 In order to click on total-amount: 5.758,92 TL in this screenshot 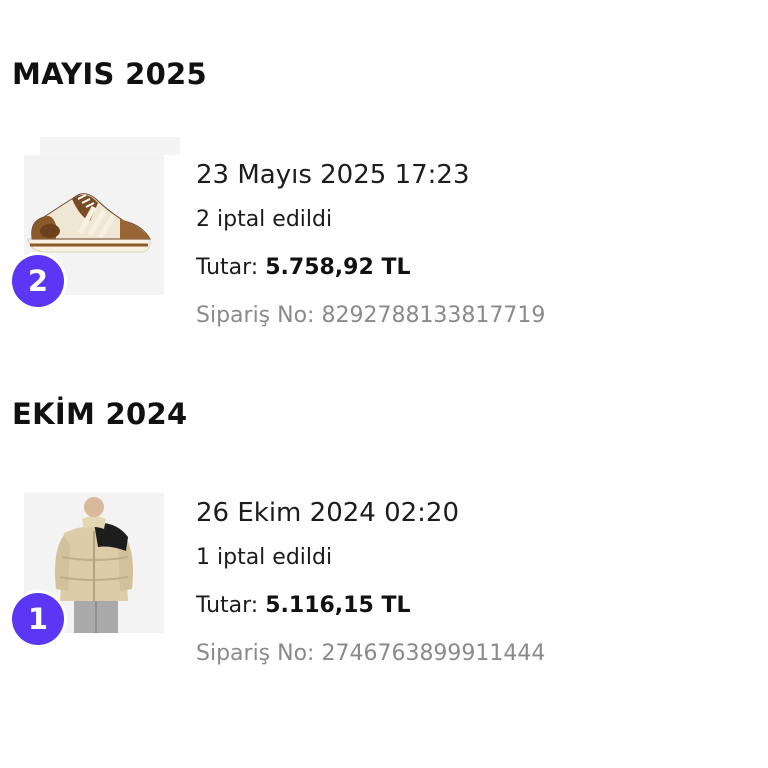, I will do `click(338, 267)`.